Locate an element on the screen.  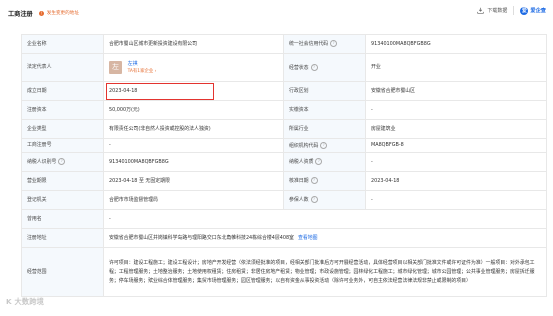
field-label: 参保人数? is located at coordinates (324, 200).